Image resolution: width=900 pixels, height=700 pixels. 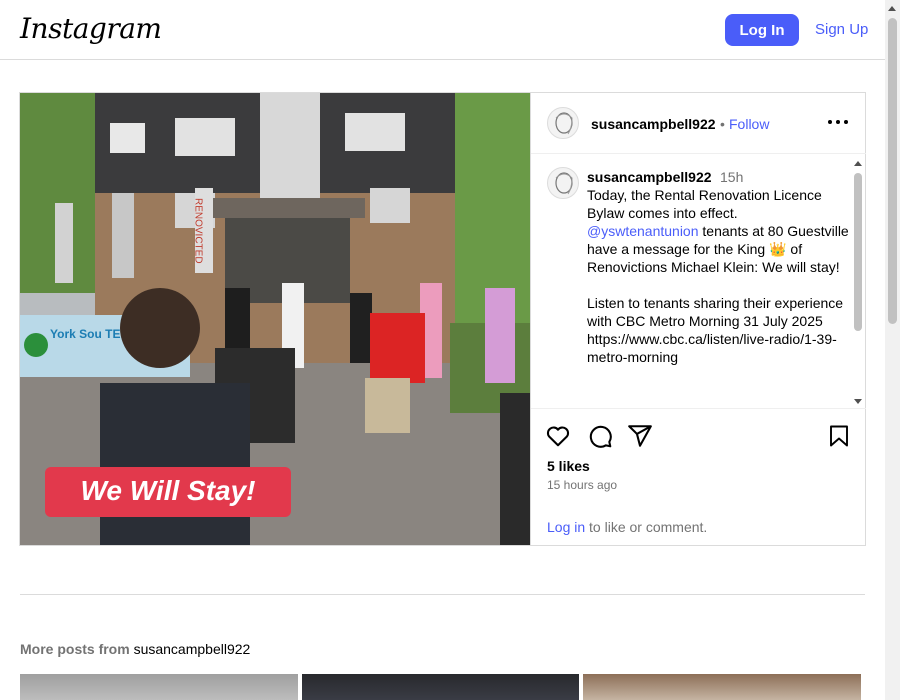 What do you see at coordinates (167, 490) in the screenshot?
I see `we-will-stay-banner-text: We Will Stay!` at bounding box center [167, 490].